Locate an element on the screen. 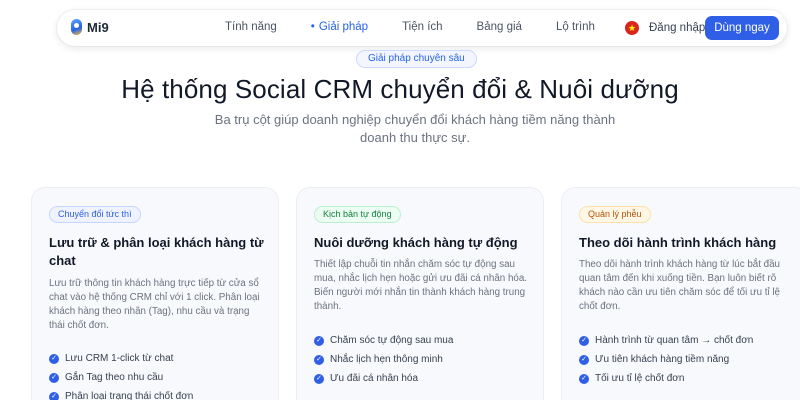  nav-link-lo-trinh: Lộ trình is located at coordinates (575, 27).